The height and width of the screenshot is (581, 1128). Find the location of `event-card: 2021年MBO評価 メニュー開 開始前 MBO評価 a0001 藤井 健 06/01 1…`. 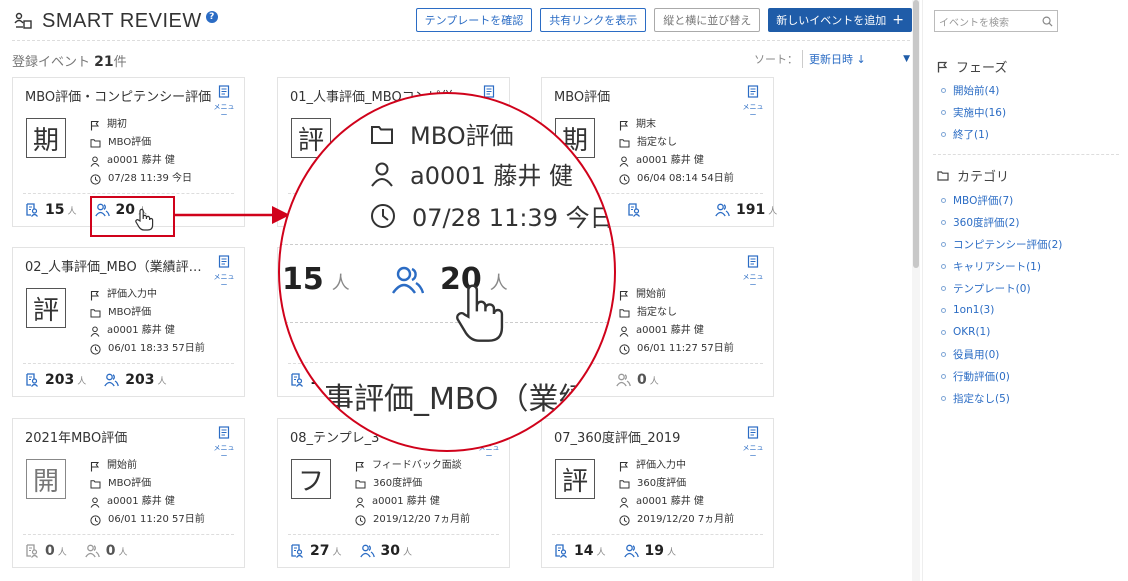

event-card: 2021年MBO評価 メニュー開 開始前 MBO評価 a0001 藤井 健 06/01 1… is located at coordinates (128, 493).